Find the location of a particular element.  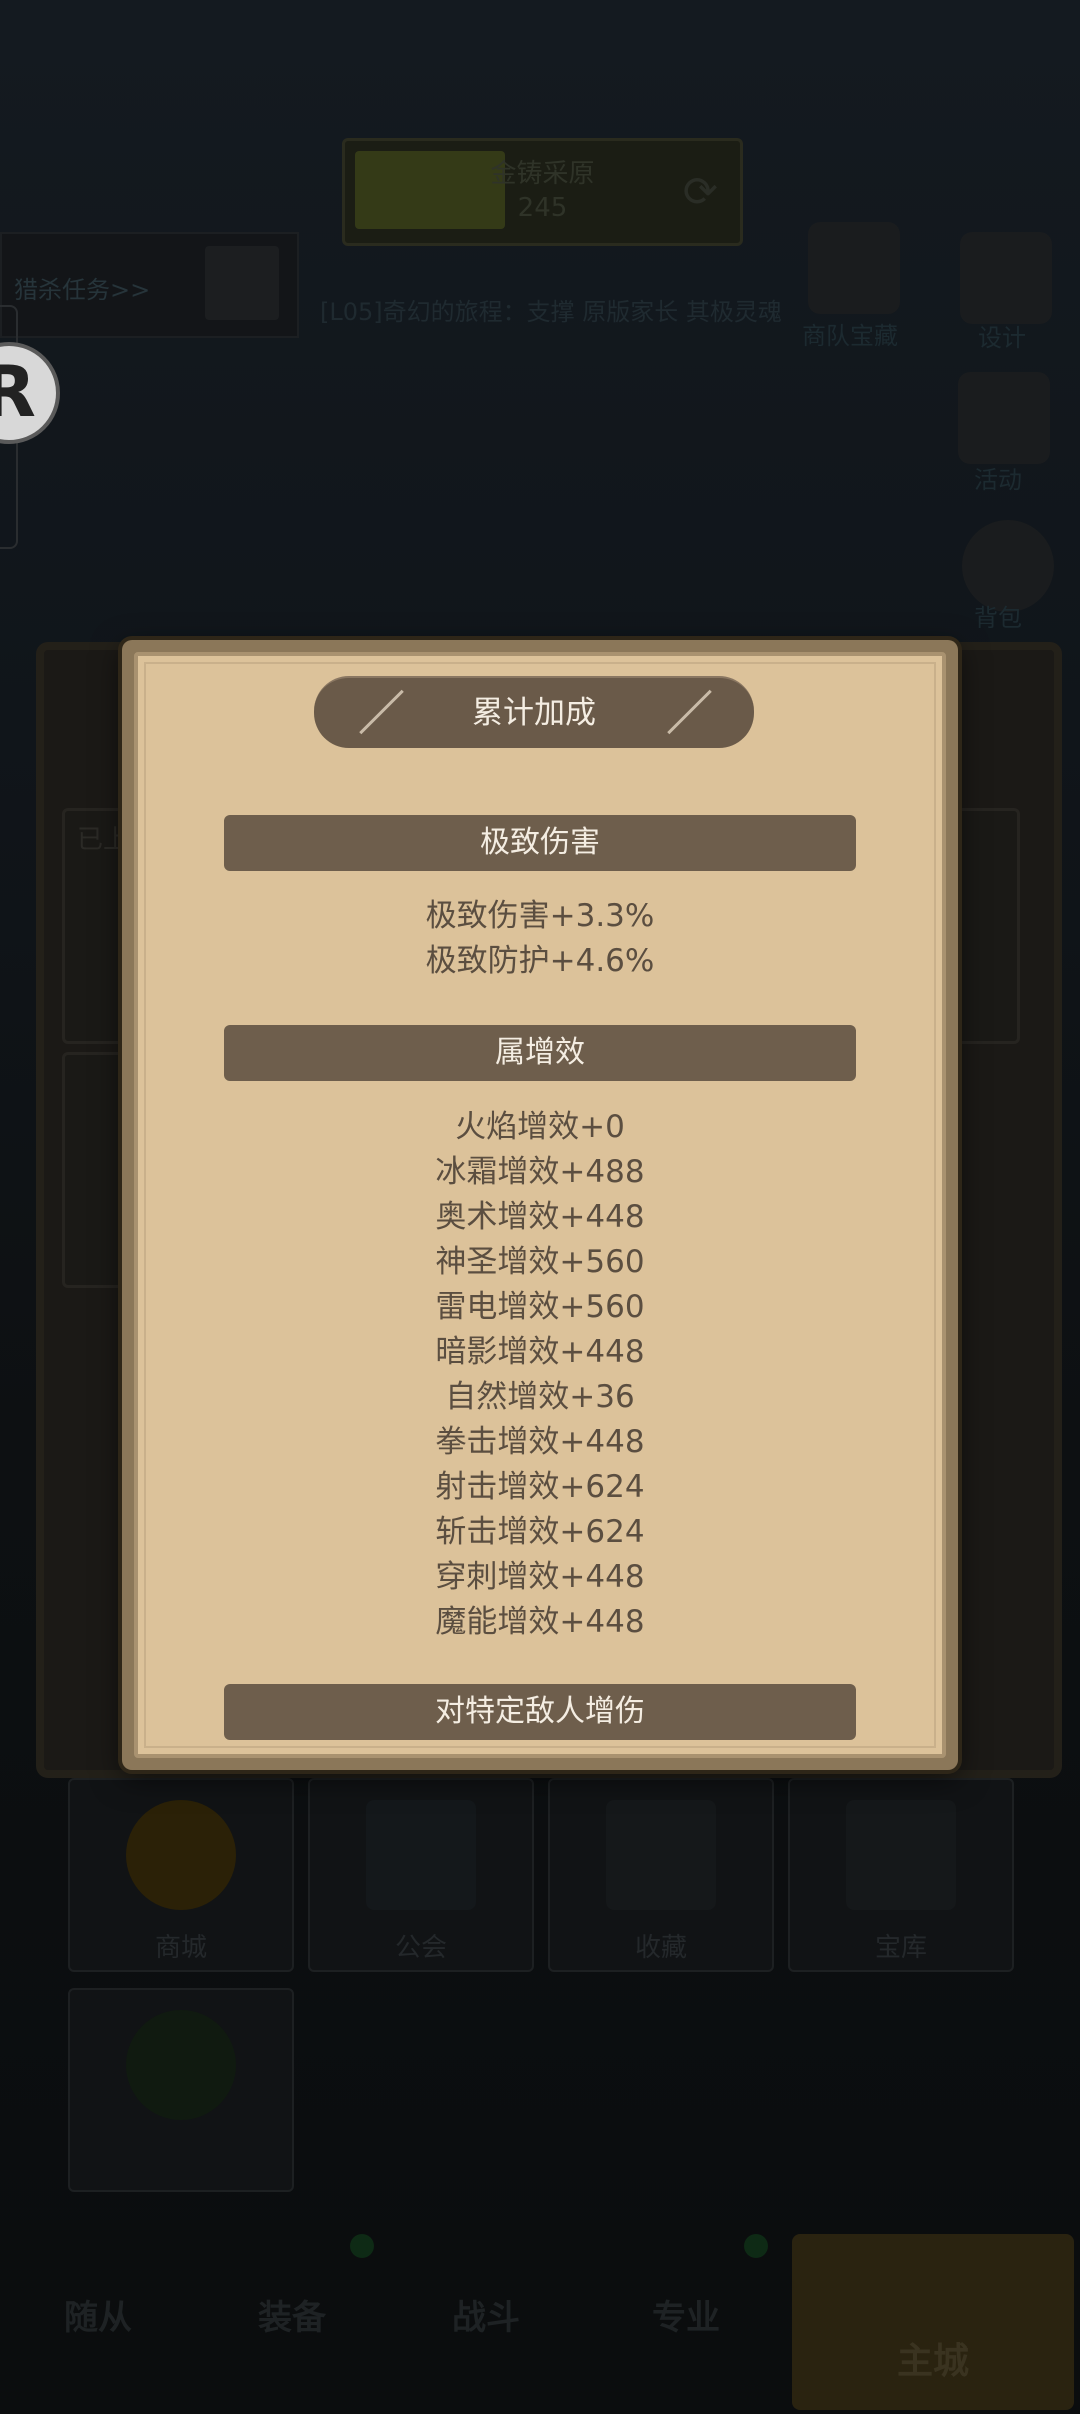

grid-item-vault: 宝库 is located at coordinates (901, 1875).